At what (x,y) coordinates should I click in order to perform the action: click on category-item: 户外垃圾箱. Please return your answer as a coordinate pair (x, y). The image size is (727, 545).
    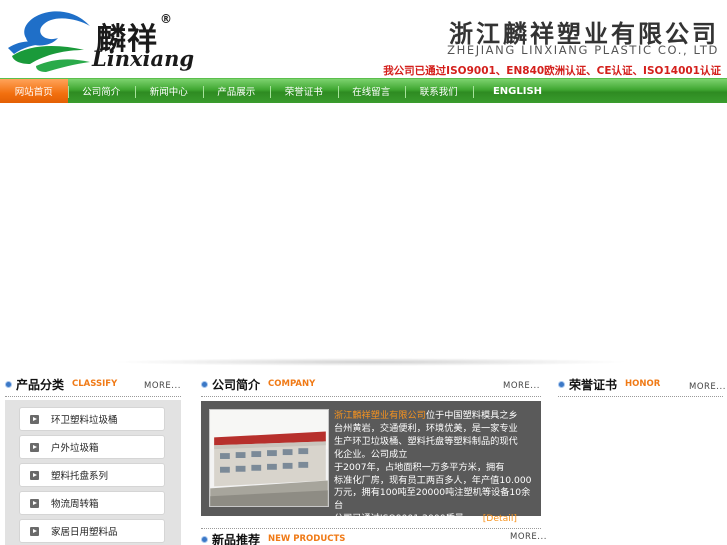
    Looking at the image, I should click on (92, 447).